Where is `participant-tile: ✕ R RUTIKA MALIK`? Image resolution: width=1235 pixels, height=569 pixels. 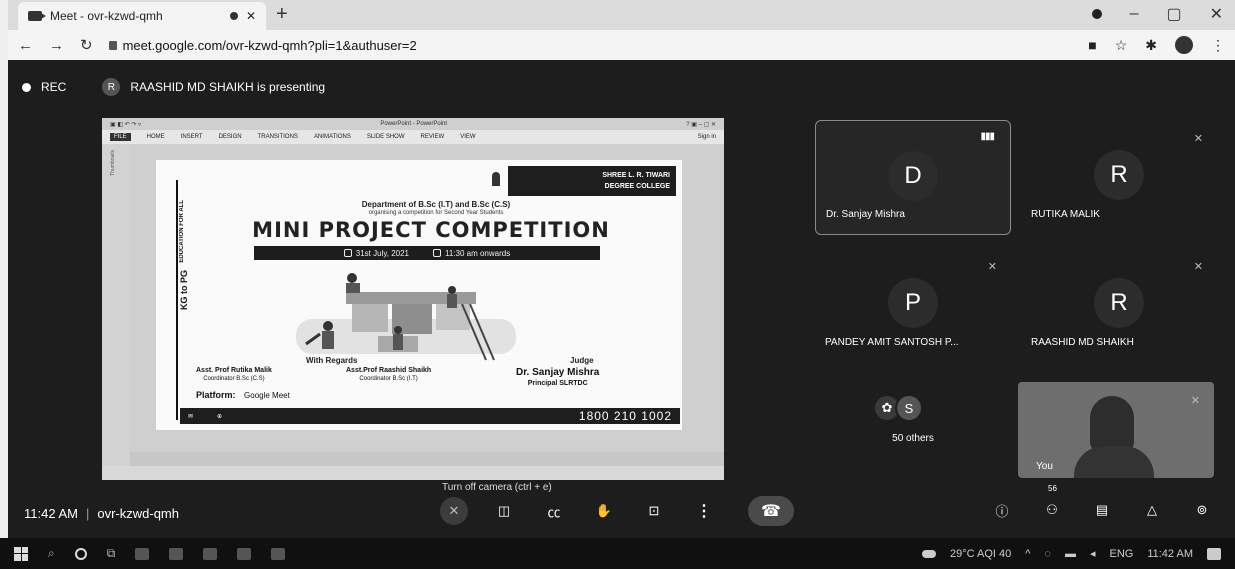
participant-tile: ✕ R RUTIKA MALIK is located at coordinates (1119, 177).